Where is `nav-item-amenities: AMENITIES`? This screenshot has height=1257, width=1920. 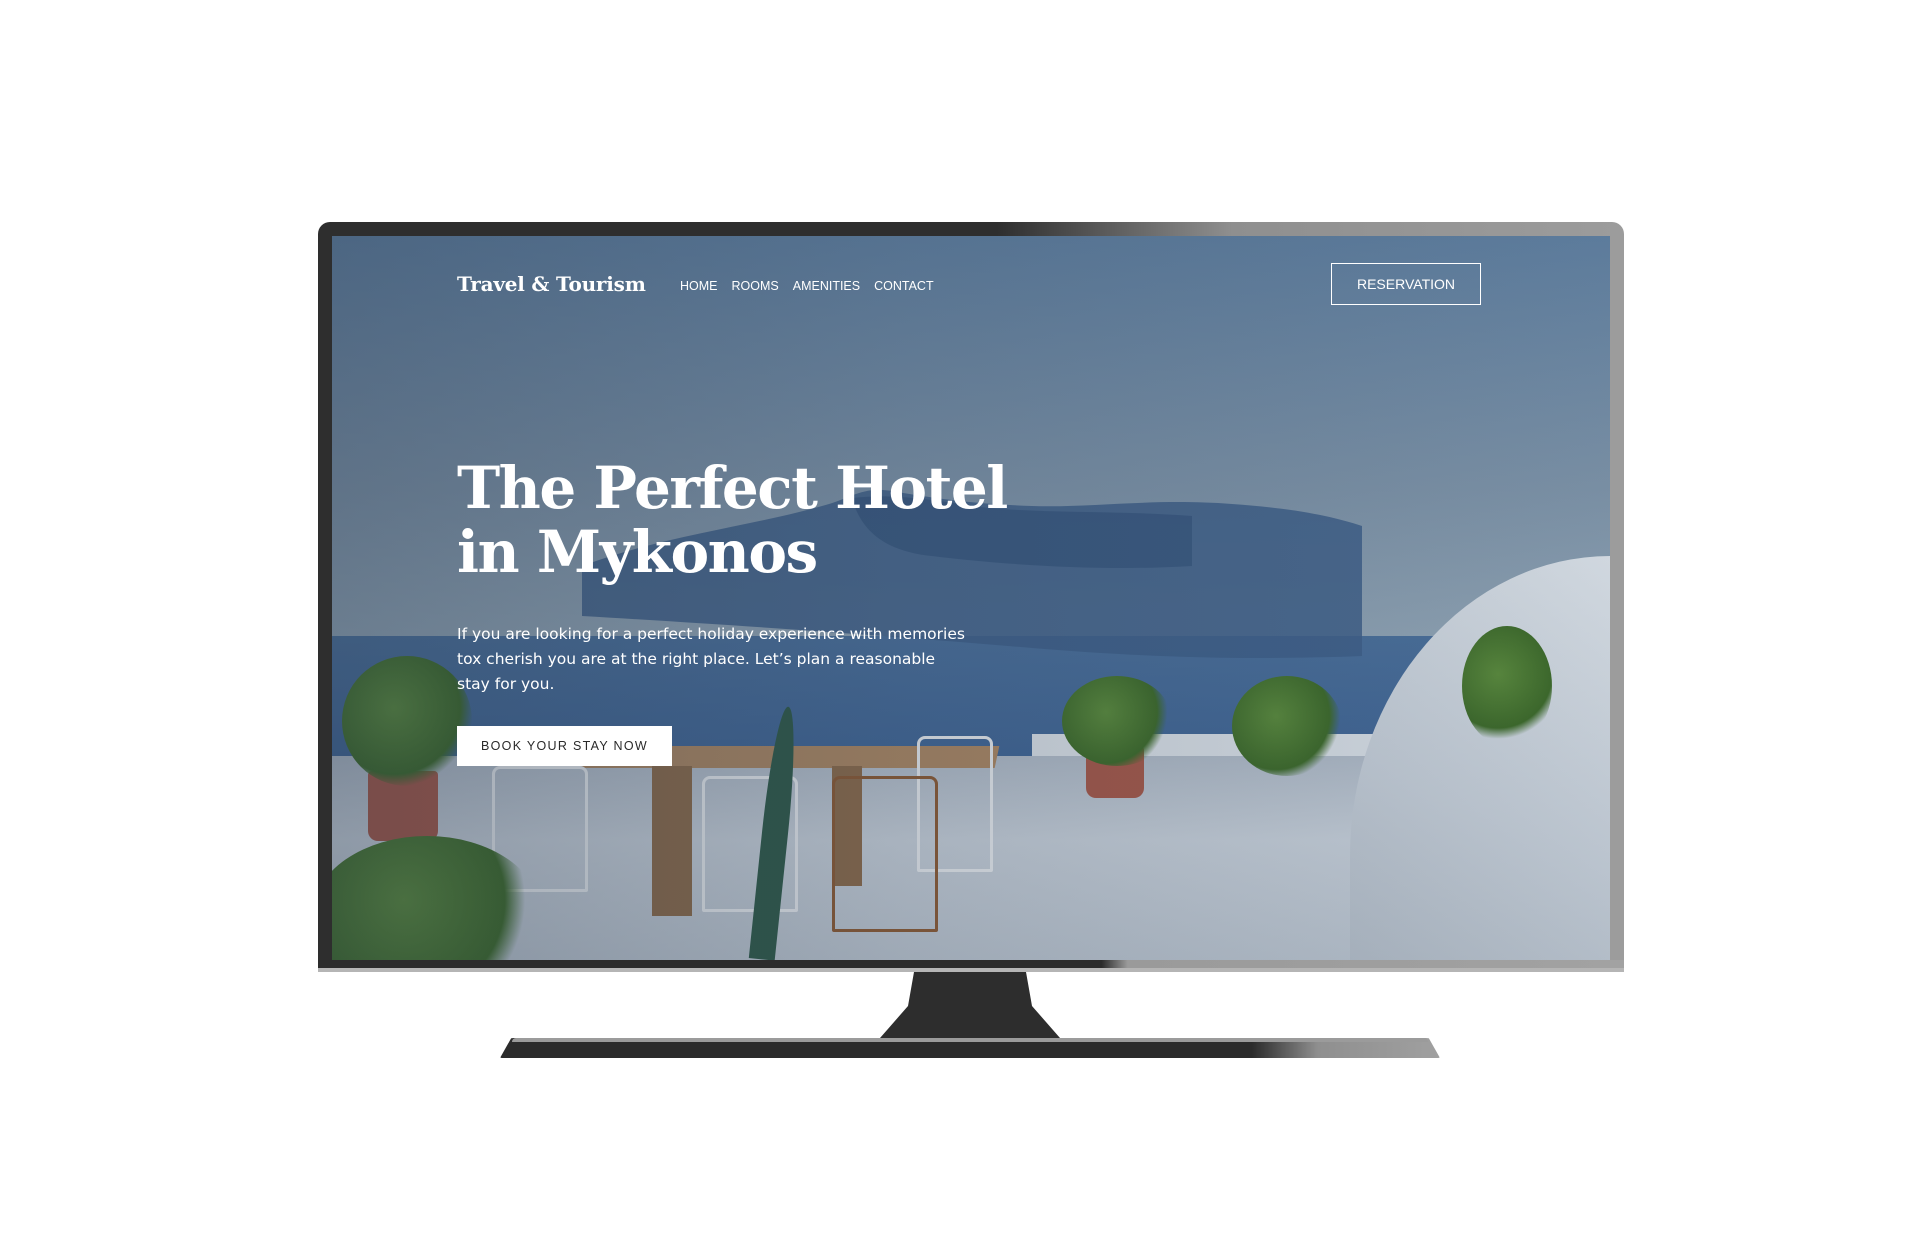
nav-item-amenities: AMENITIES is located at coordinates (826, 286).